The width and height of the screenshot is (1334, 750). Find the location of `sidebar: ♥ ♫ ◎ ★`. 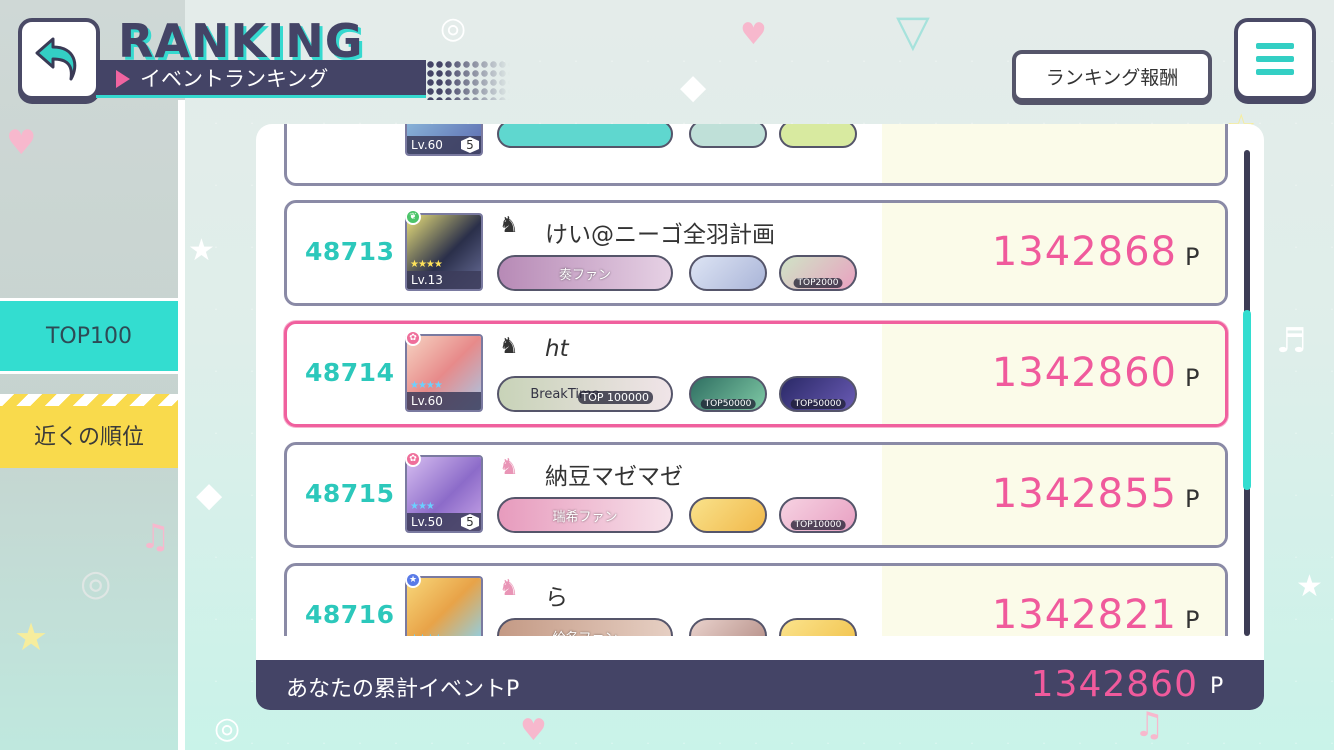

sidebar: ♥ ♫ ◎ ★ is located at coordinates (92, 375).